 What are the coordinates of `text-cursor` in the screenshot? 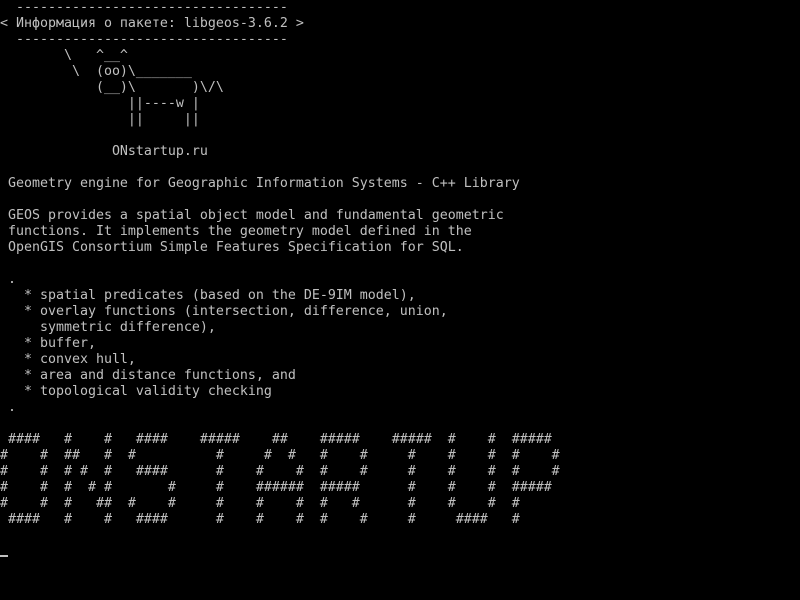 It's located at (4, 556).